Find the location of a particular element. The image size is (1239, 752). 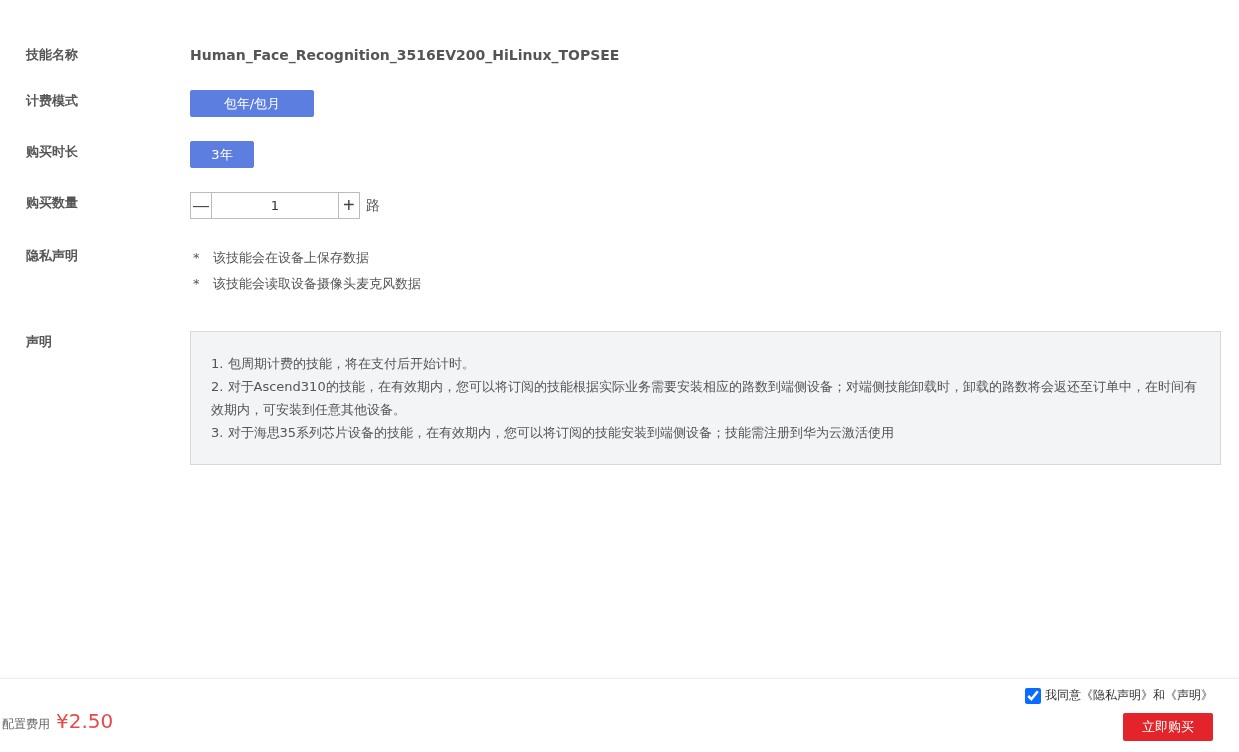

price-text: ¥2.50 is located at coordinates (85, 721).